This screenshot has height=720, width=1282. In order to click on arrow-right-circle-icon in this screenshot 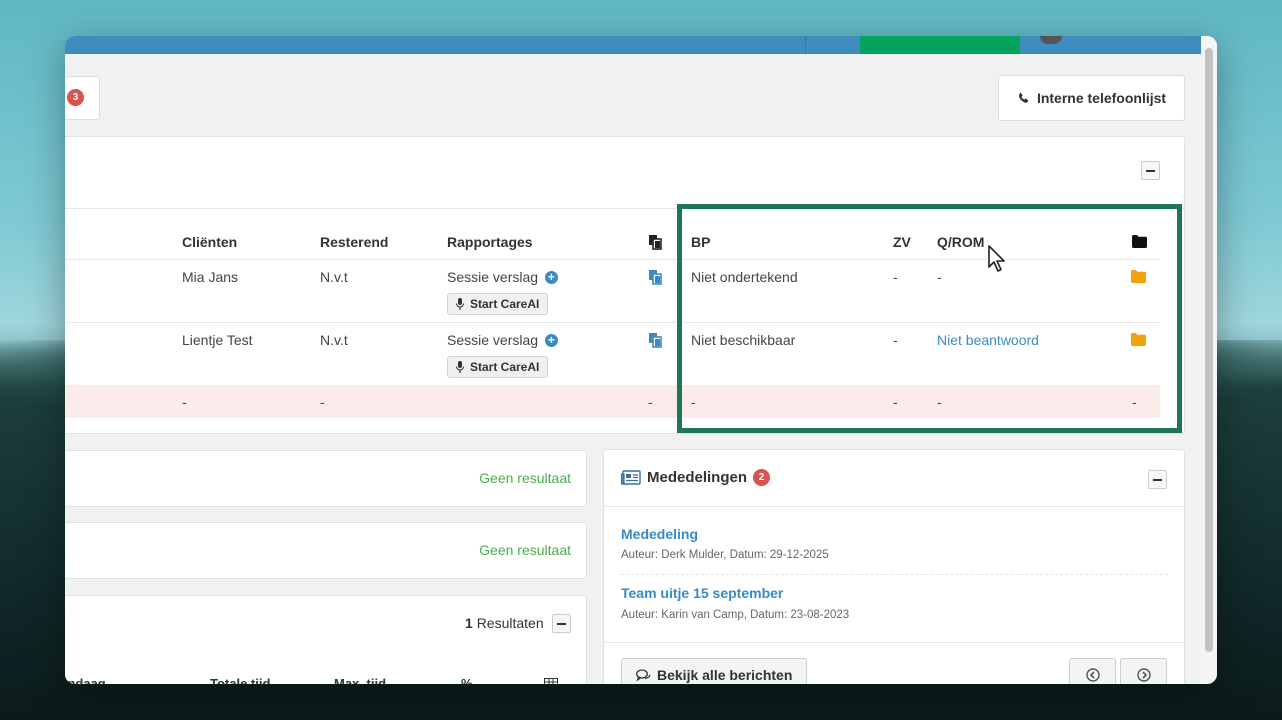, I will do `click(1143, 675)`.